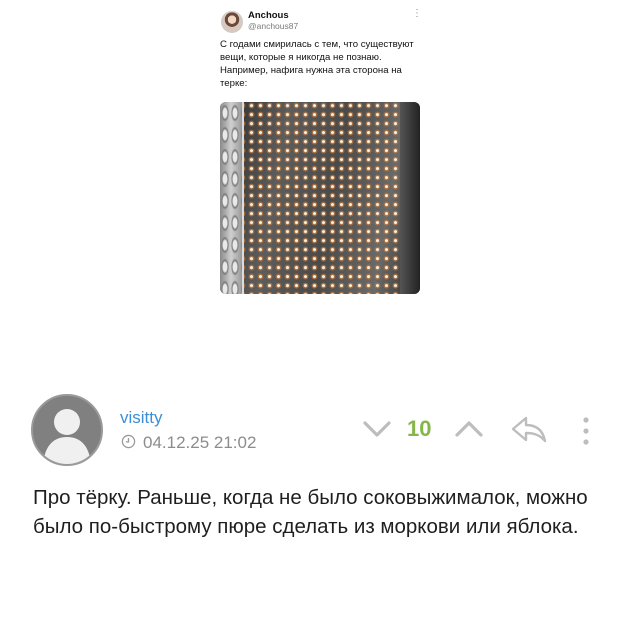 The height and width of the screenshot is (640, 640). Describe the element at coordinates (67, 436) in the screenshot. I see `default-user-icon` at that location.